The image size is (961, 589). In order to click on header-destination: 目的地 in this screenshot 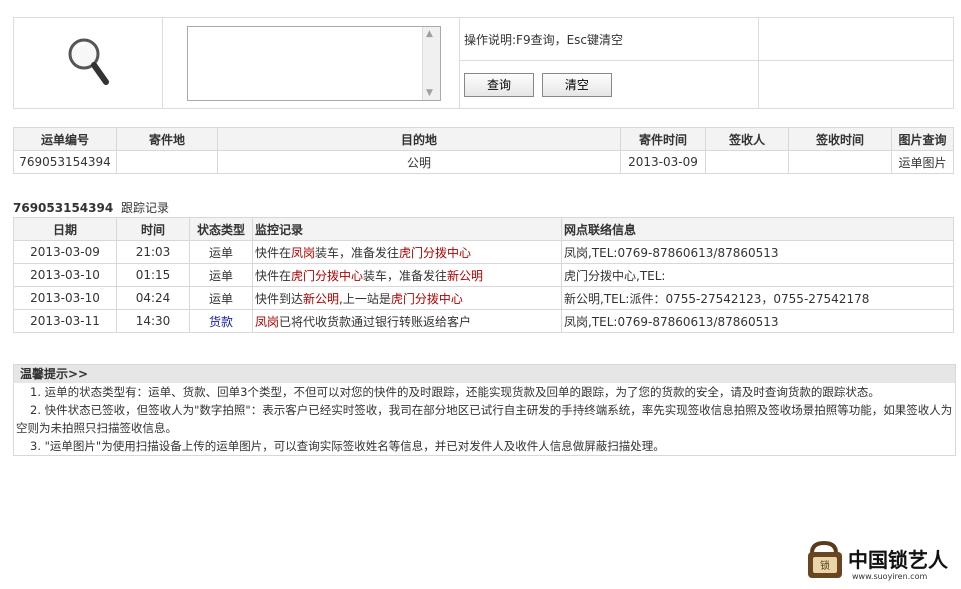, I will do `click(419, 139)`.